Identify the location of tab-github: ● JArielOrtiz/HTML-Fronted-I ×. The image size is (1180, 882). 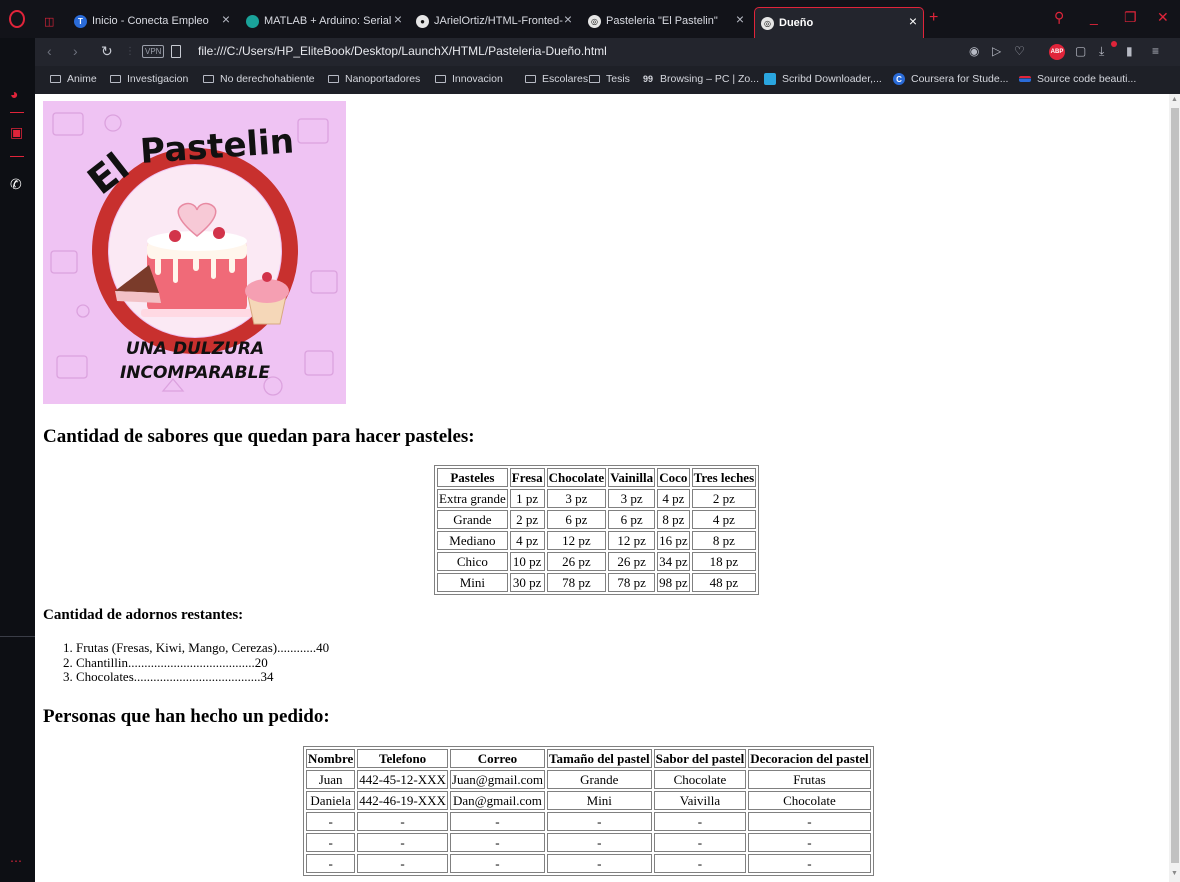
(496, 21).